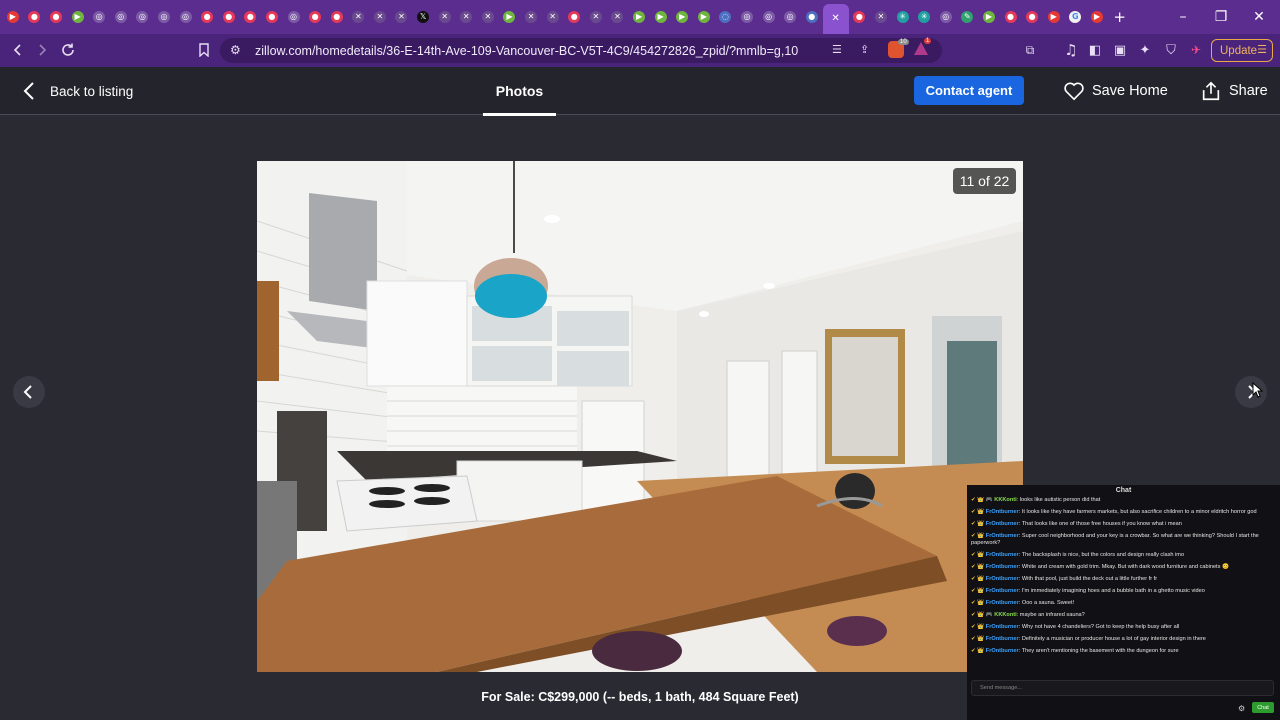  I want to click on save-home-button: Save Home, so click(1115, 91).